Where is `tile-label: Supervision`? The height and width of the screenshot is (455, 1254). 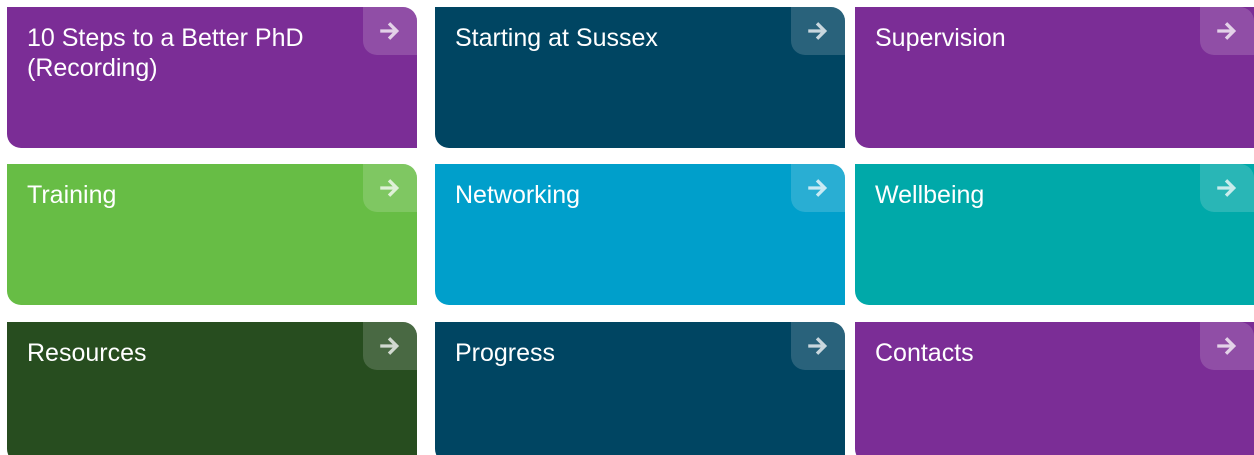
tile-label: Supervision is located at coordinates (940, 38).